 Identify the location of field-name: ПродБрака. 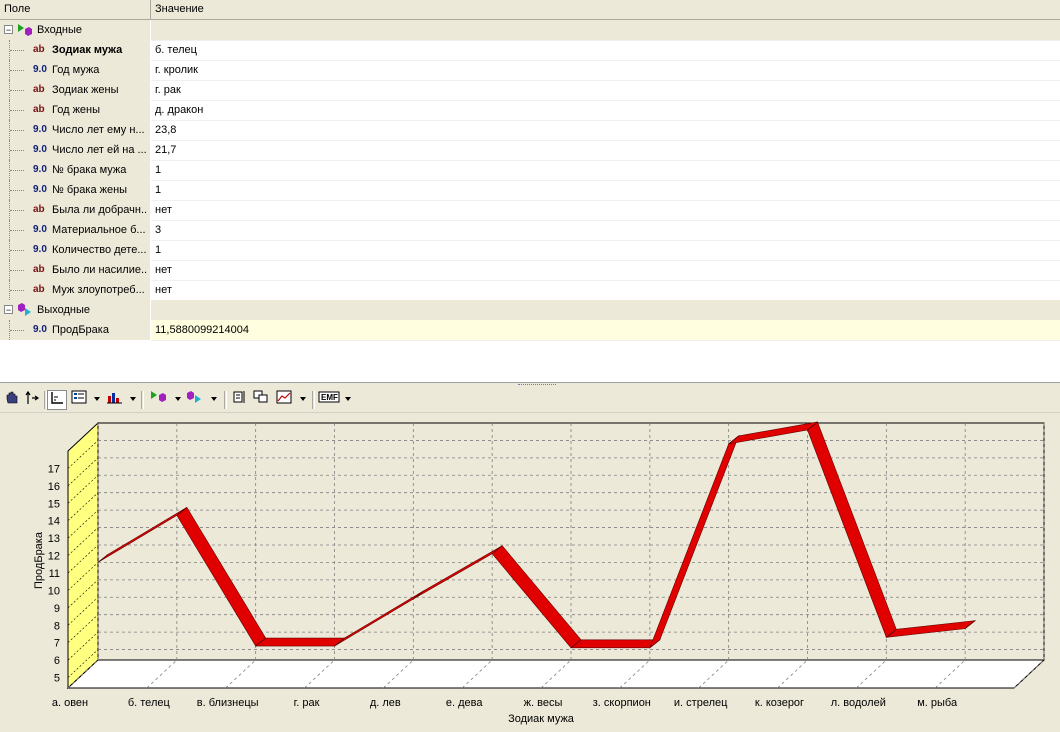
(80, 330).